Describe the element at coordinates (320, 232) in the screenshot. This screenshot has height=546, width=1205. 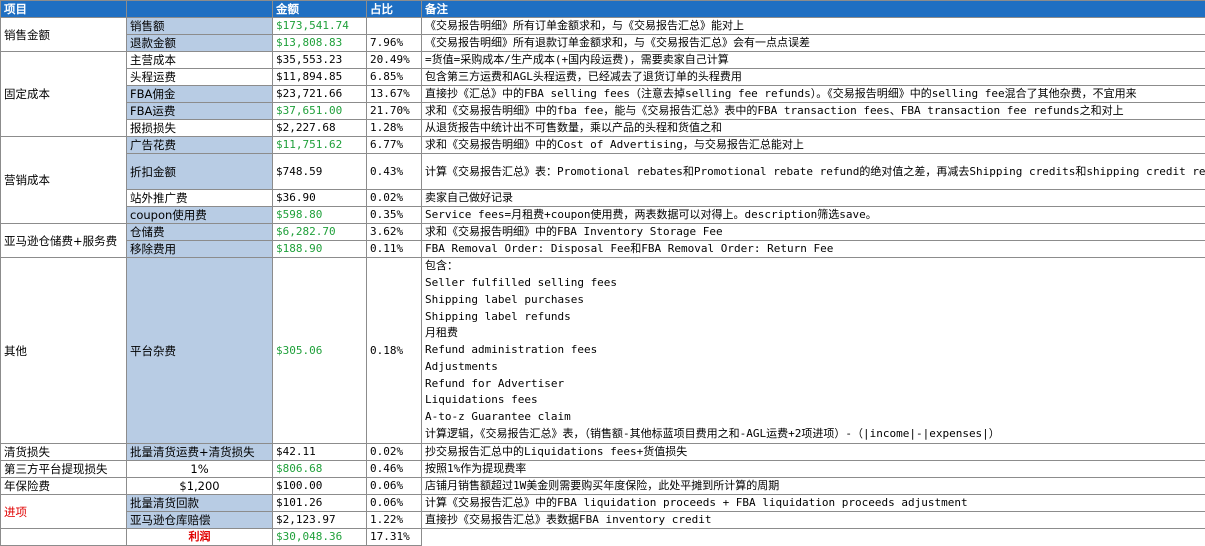
I see `amount-cell: $6,282.70` at that location.